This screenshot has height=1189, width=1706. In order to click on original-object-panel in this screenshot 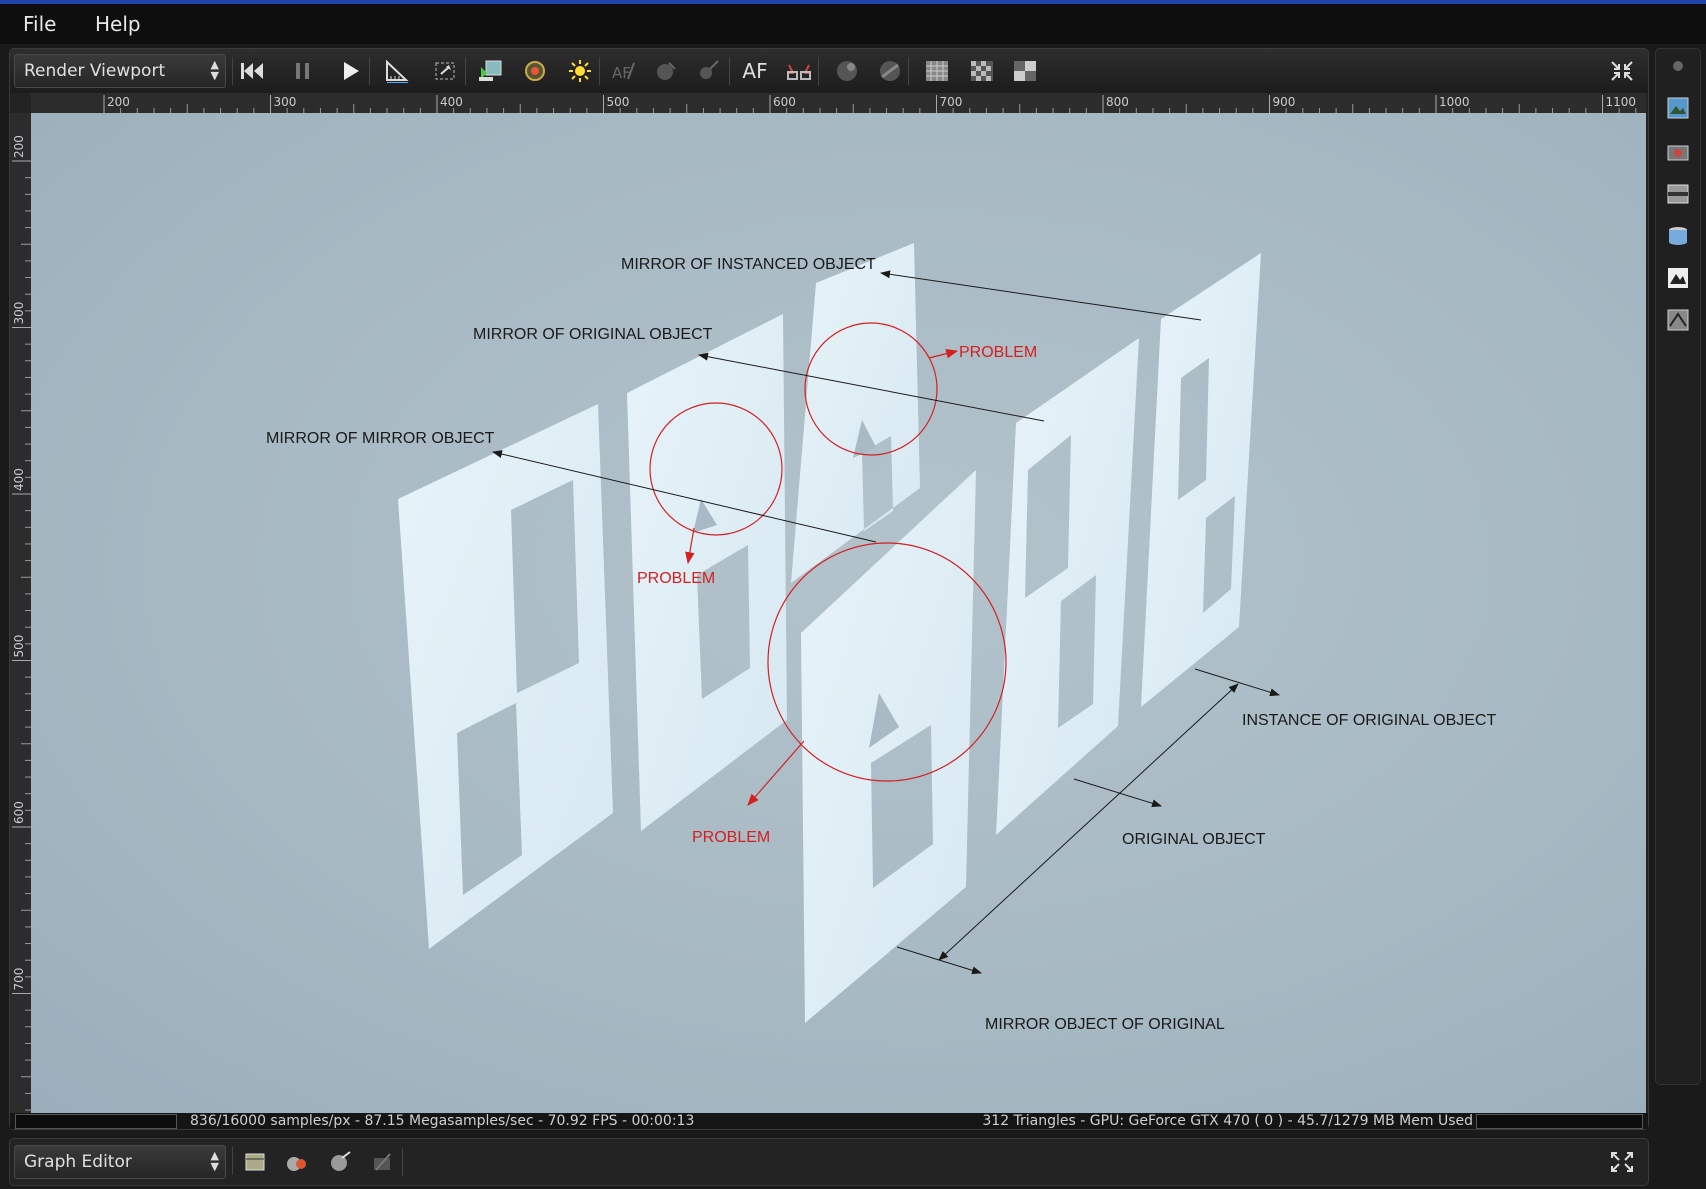, I will do `click(1067, 586)`.